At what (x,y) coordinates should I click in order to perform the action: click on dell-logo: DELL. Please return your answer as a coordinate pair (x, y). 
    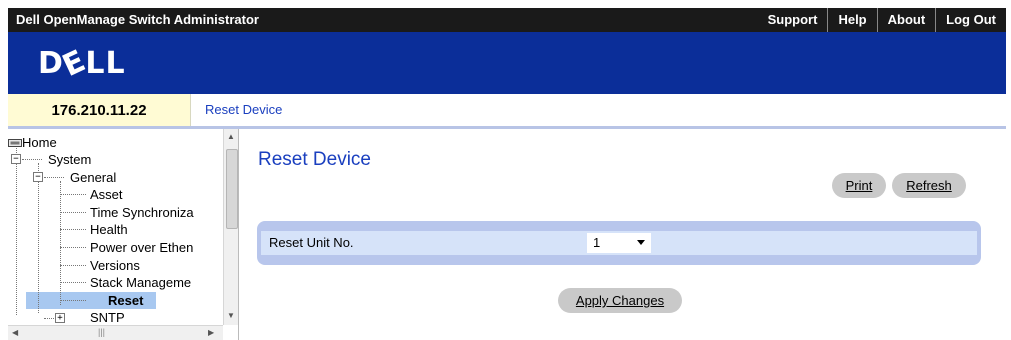
    Looking at the image, I should click on (82, 63).